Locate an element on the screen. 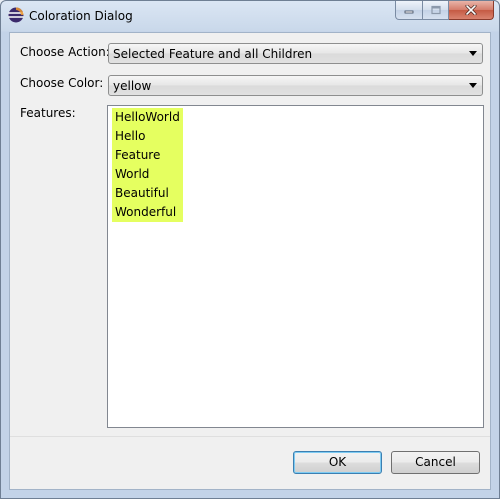  feature-item: Beautiful is located at coordinates (147, 193).